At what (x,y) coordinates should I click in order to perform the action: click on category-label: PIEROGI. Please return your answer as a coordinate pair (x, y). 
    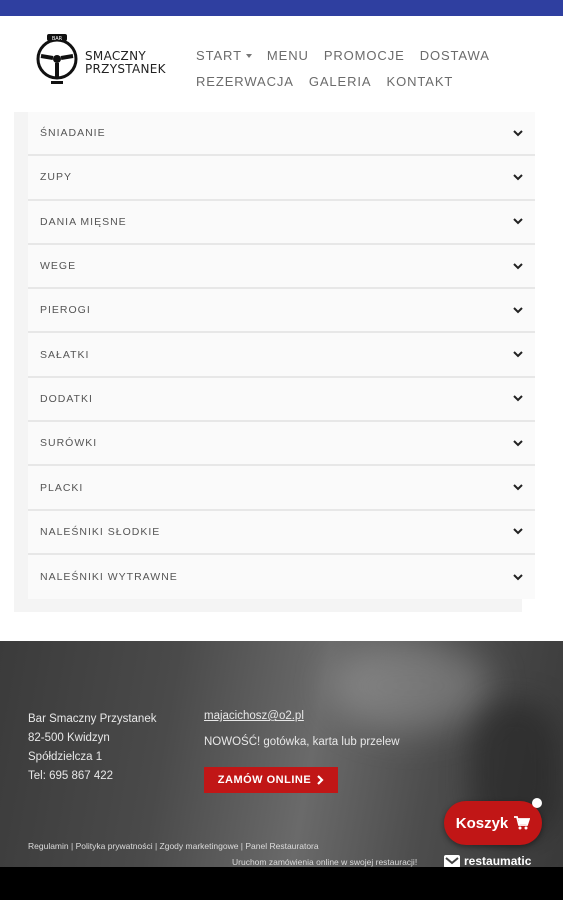
    Looking at the image, I should click on (65, 310).